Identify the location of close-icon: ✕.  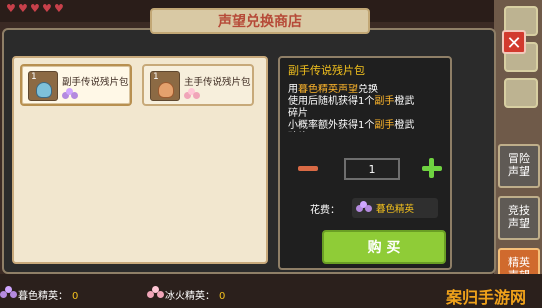
(514, 43).